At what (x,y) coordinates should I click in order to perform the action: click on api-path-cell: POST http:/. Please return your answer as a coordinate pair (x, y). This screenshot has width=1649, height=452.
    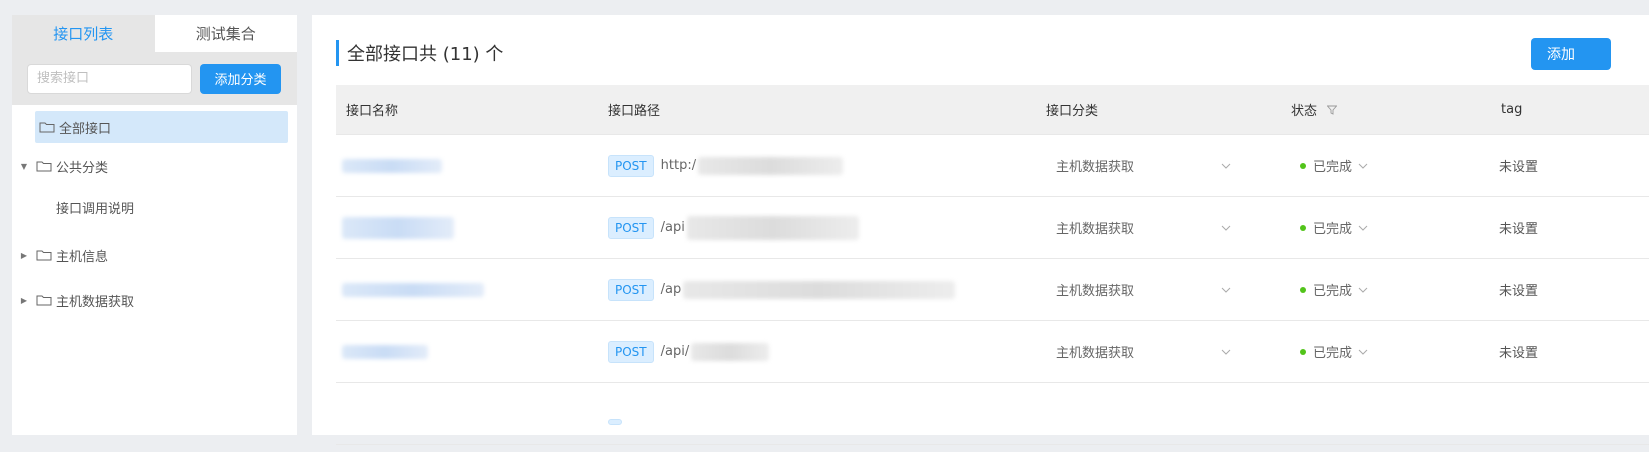
    Looking at the image, I should click on (726, 165).